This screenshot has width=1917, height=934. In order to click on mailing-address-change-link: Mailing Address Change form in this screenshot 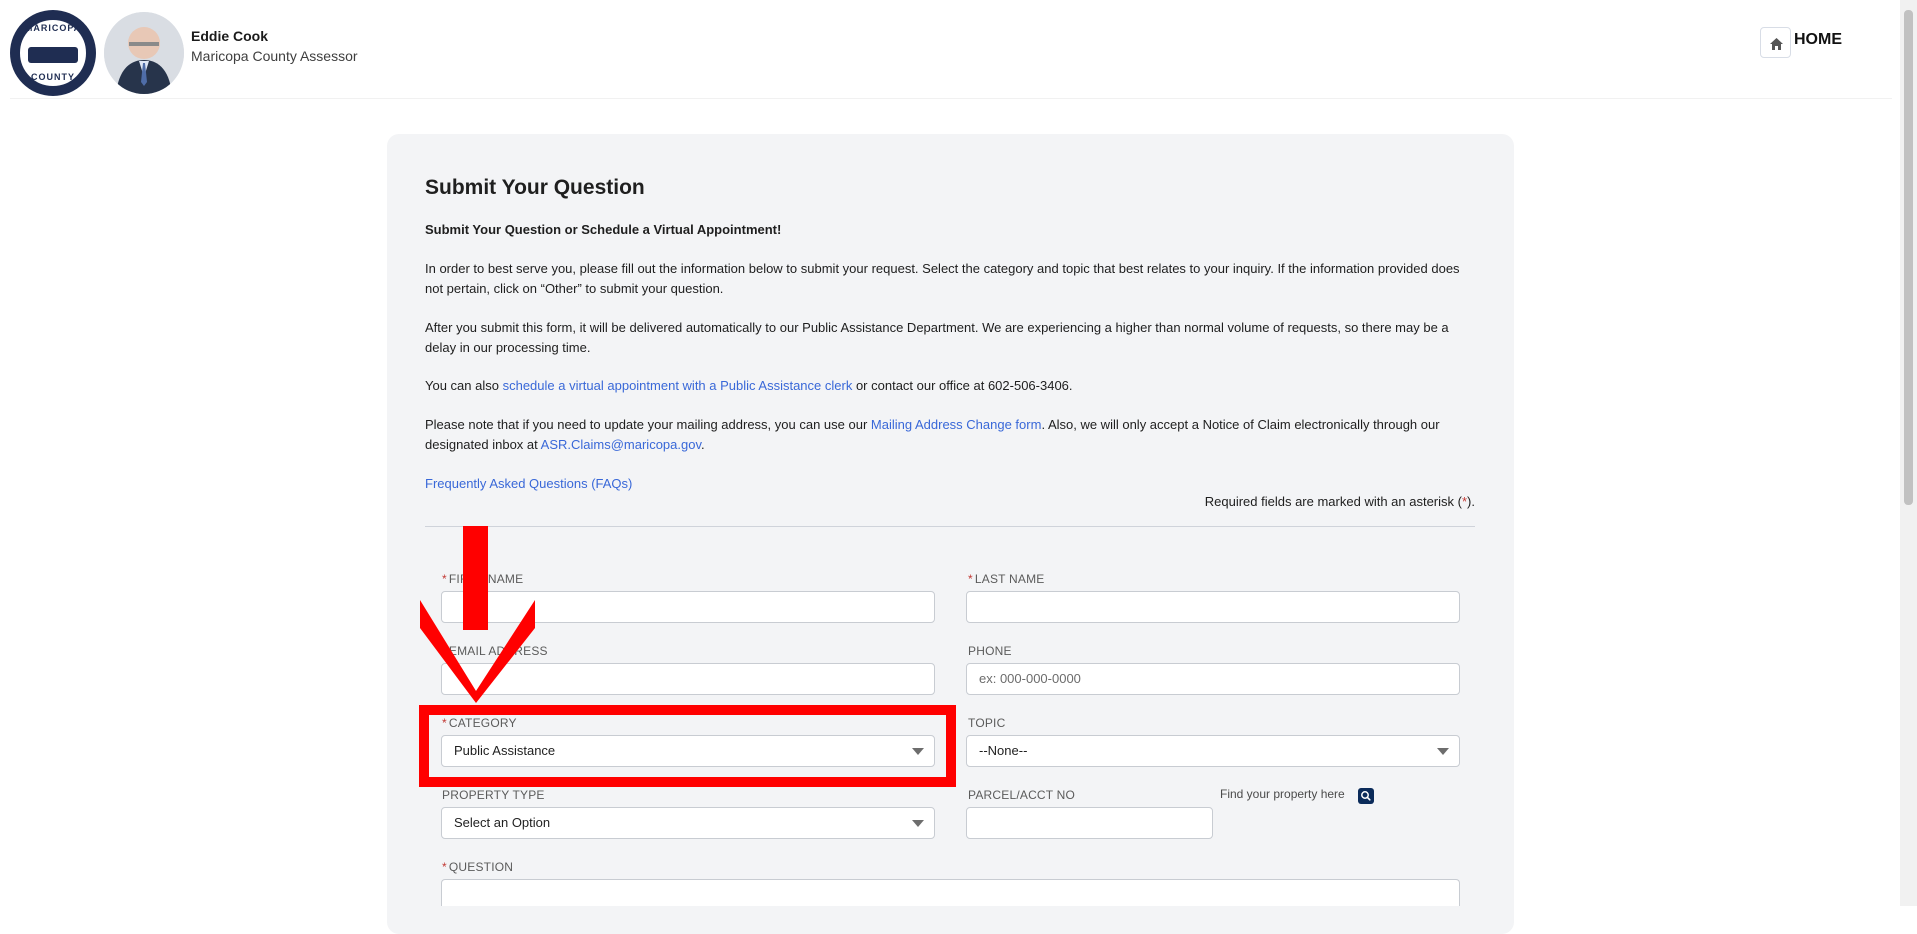, I will do `click(956, 424)`.